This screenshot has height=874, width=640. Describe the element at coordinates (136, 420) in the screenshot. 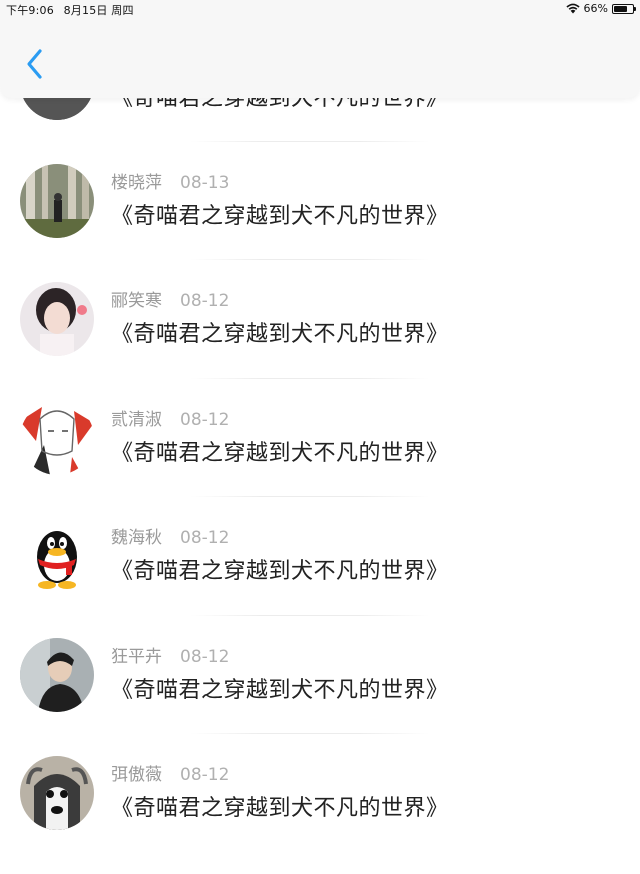

I see `user-name: 贰清淑` at that location.